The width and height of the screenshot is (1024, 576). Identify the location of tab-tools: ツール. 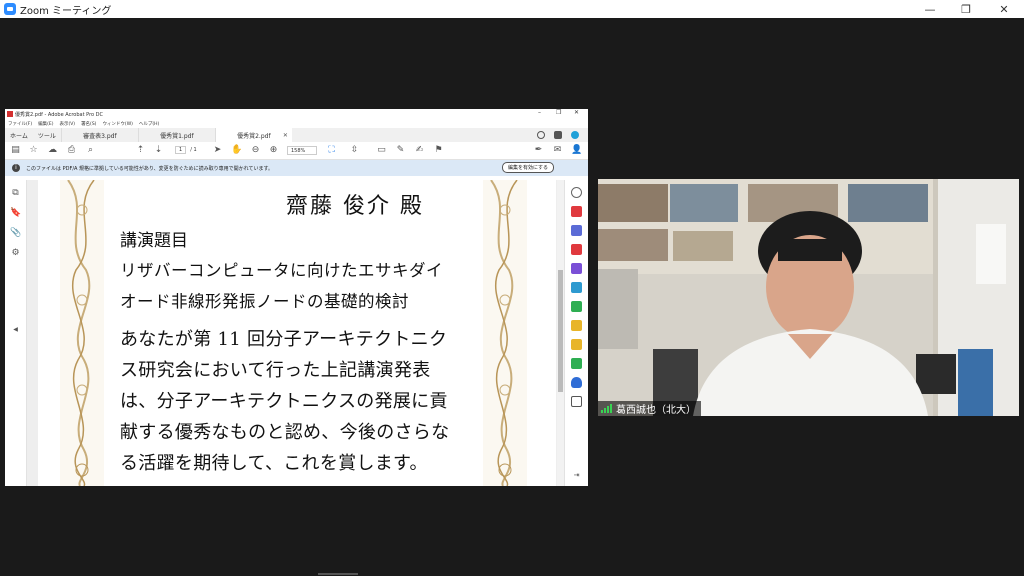
(47, 135).